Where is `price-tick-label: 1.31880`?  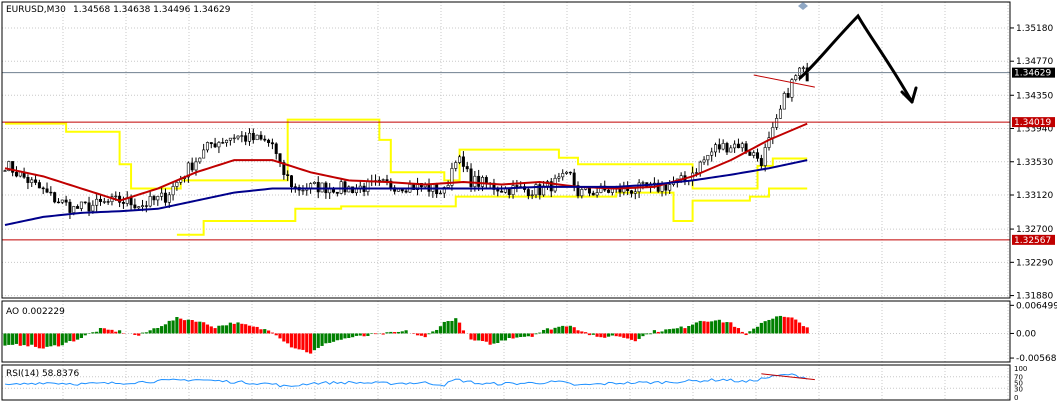 price-tick-label: 1.31880 is located at coordinates (1034, 297).